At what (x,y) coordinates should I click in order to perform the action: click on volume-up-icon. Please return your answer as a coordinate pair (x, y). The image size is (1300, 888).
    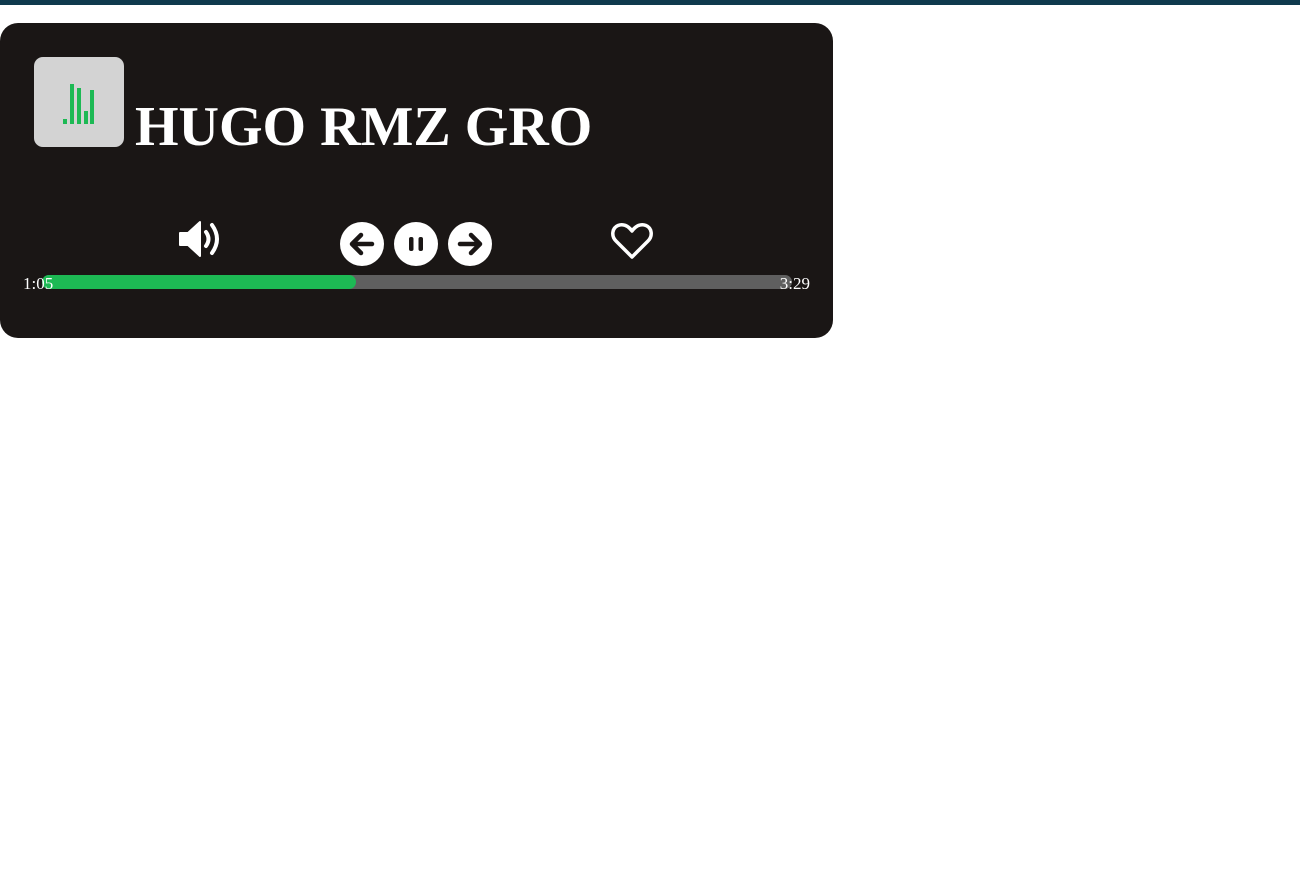
    Looking at the image, I should click on (199, 239).